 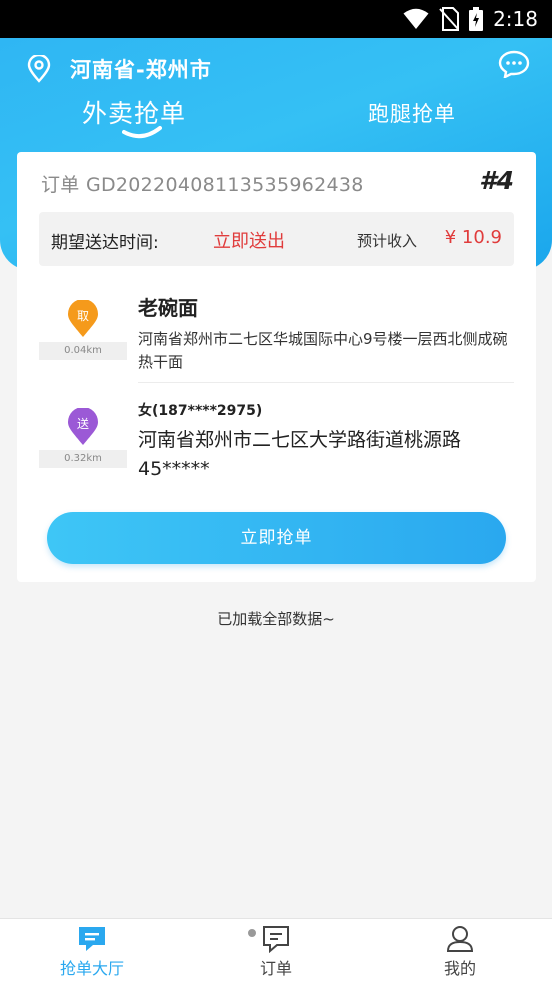 I want to click on location-label: 河南省-郑州市, so click(x=141, y=70).